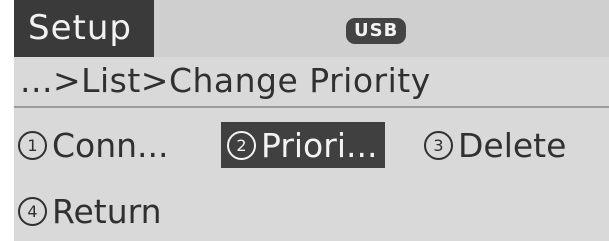  I want to click on menu-item-label: Delete, so click(512, 145).